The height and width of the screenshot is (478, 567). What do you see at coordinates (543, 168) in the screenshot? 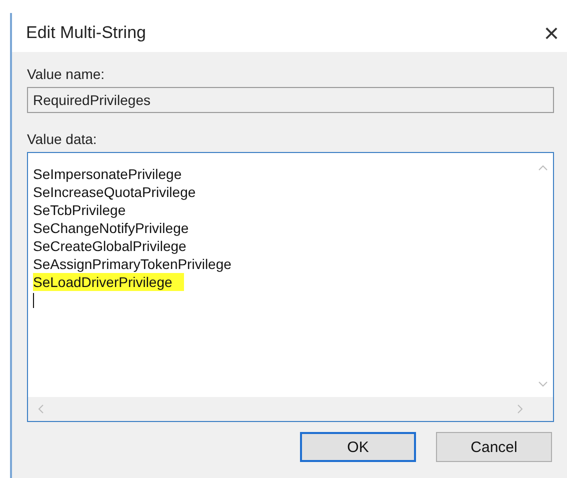
I see `scroll-up-icon` at bounding box center [543, 168].